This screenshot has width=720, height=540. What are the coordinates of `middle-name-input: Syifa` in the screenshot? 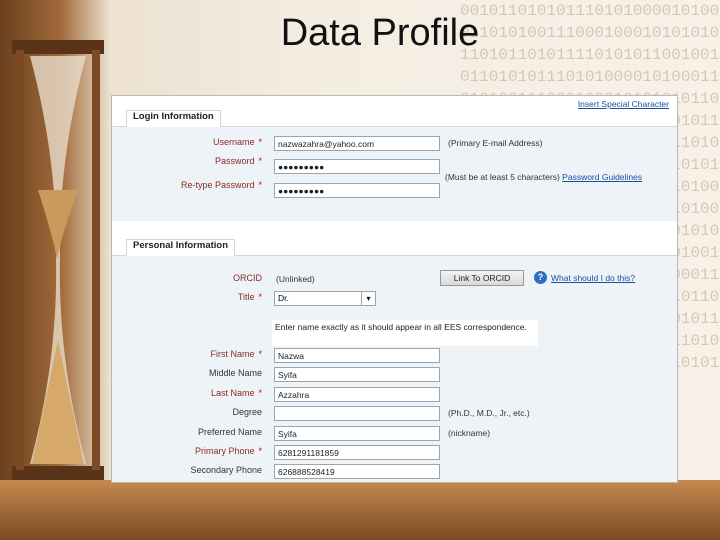 It's located at (357, 374).